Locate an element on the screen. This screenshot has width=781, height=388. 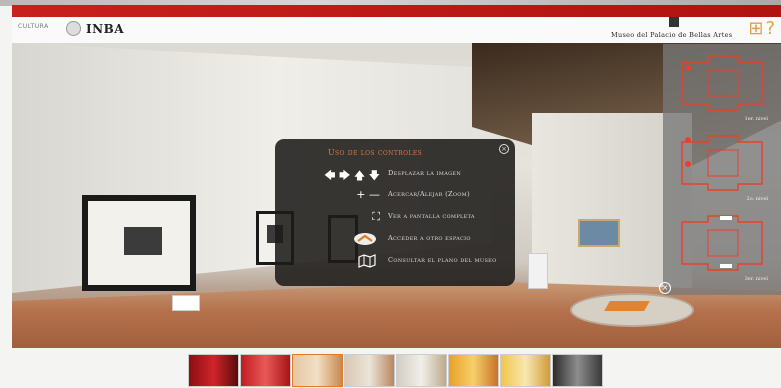
control-row-navigate: Acceder a otro espacio is located at coordinates (395, 239).